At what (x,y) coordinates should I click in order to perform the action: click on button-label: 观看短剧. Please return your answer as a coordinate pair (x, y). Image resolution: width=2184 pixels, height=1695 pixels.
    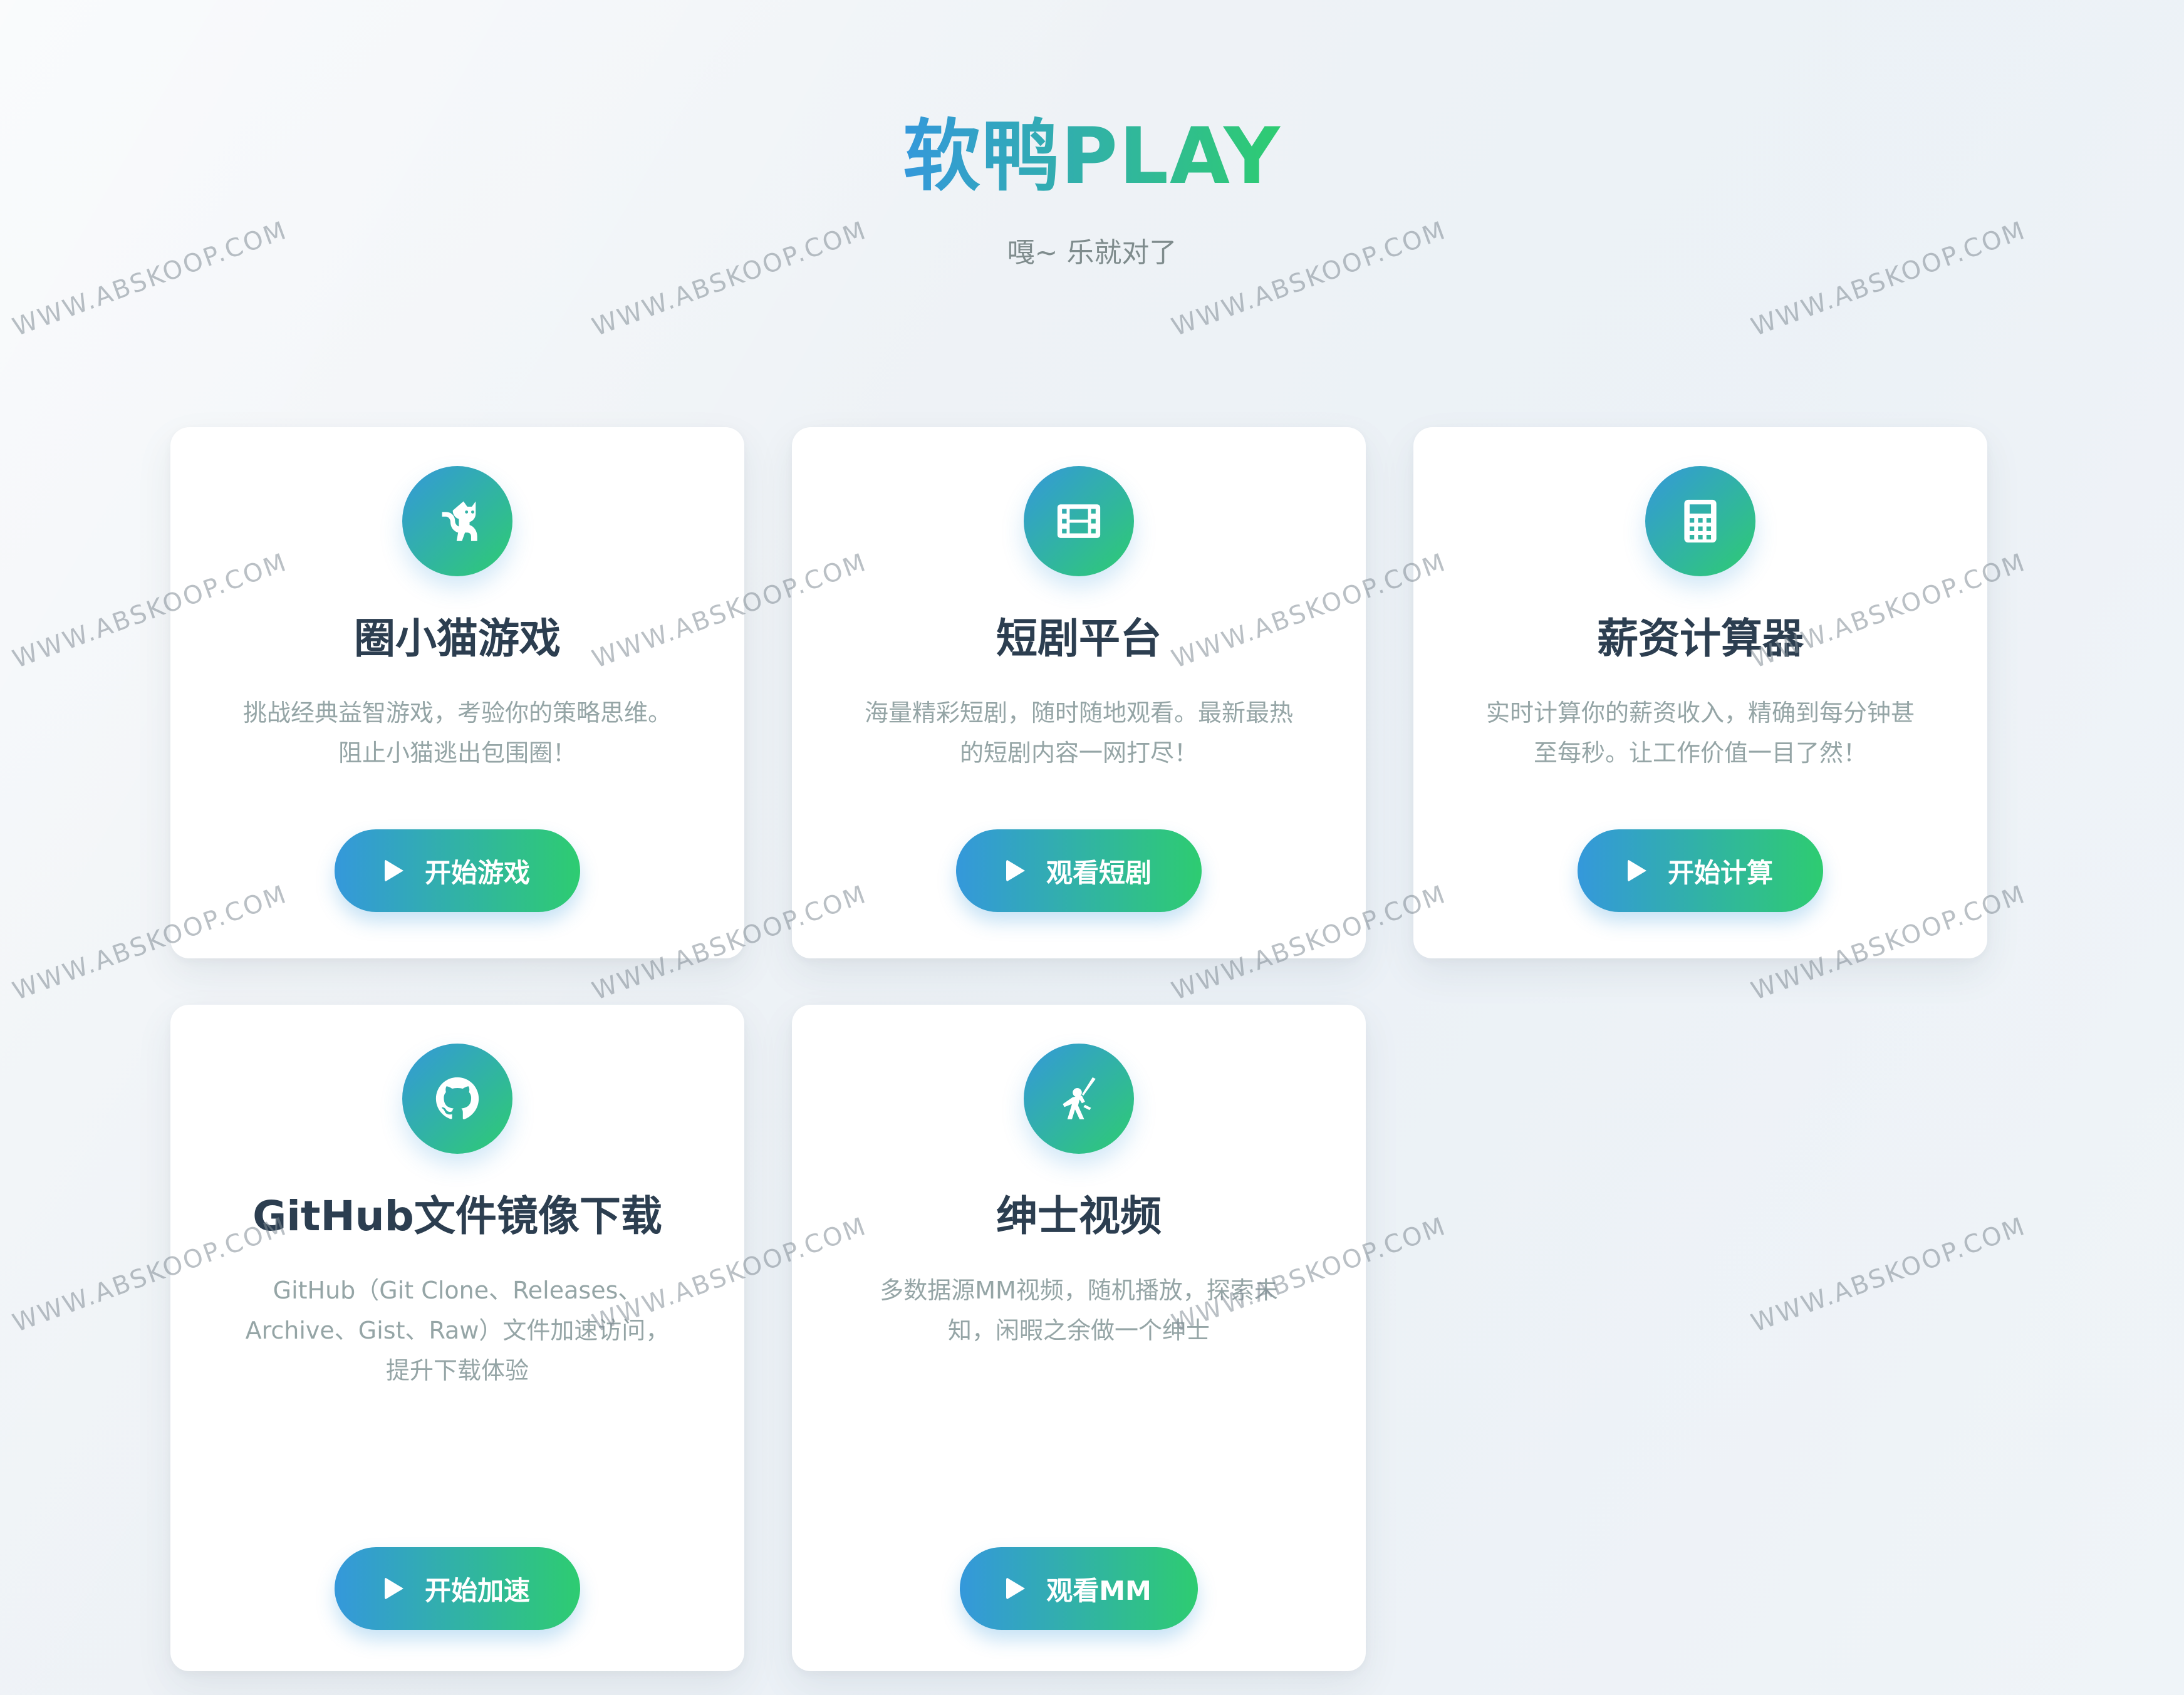
    Looking at the image, I should click on (1099, 872).